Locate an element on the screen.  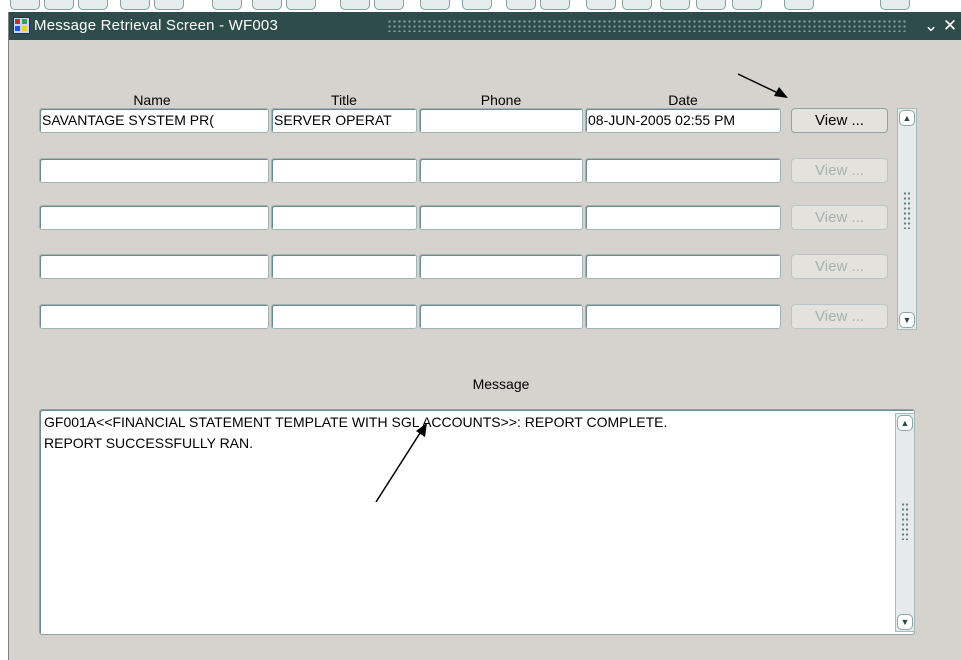
message-scrollbar: ▲ ▼ is located at coordinates (905, 522).